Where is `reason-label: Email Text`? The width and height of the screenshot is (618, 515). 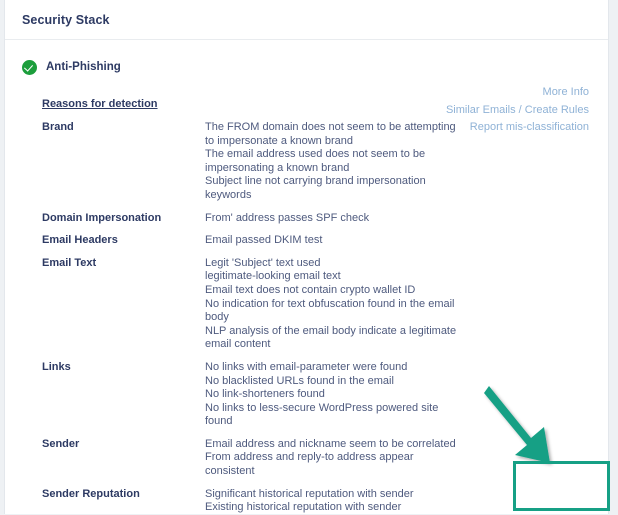
reason-label: Email Text is located at coordinates (69, 262).